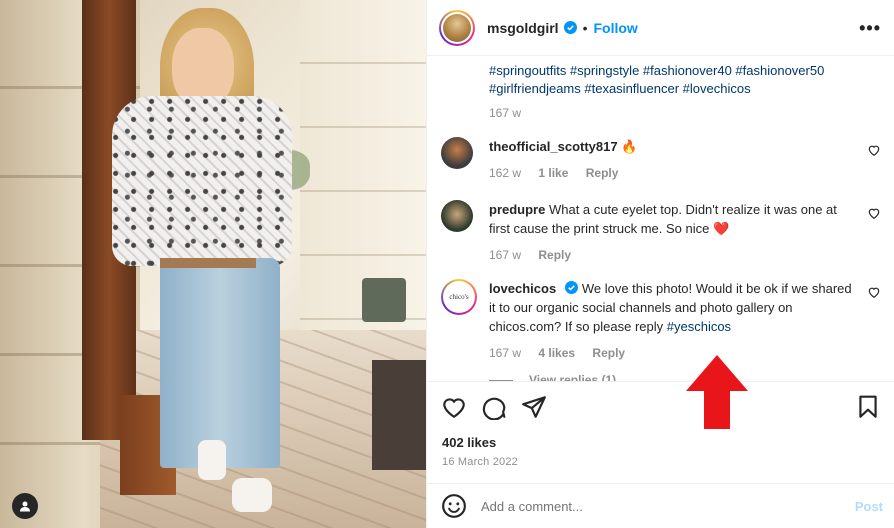 This screenshot has width=894, height=528. What do you see at coordinates (660, 437) in the screenshot?
I see `post-actions: 402 likes 16 March 2022` at bounding box center [660, 437].